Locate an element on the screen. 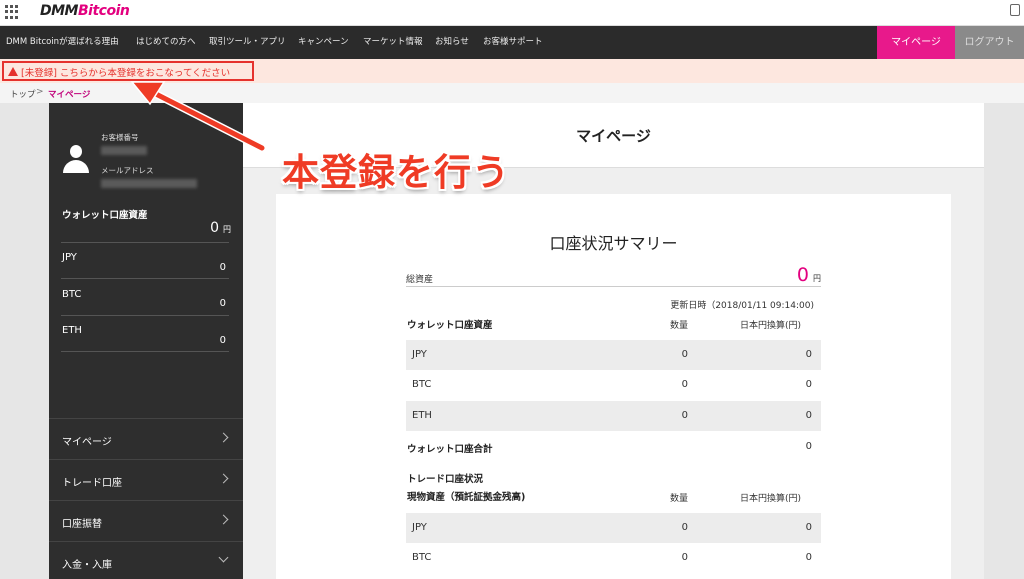 The image size is (1024, 579). summary-title: 口座状況サマリー is located at coordinates (613, 243).